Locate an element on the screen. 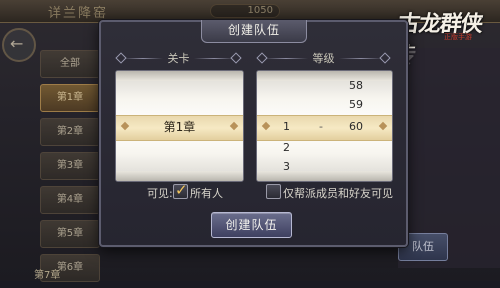 Image resolution: width=500 pixels, height=288 pixels. stage-list: 全部 第1章 第2章 第3章 第4章 第5章 第6章 is located at coordinates (70, 169).